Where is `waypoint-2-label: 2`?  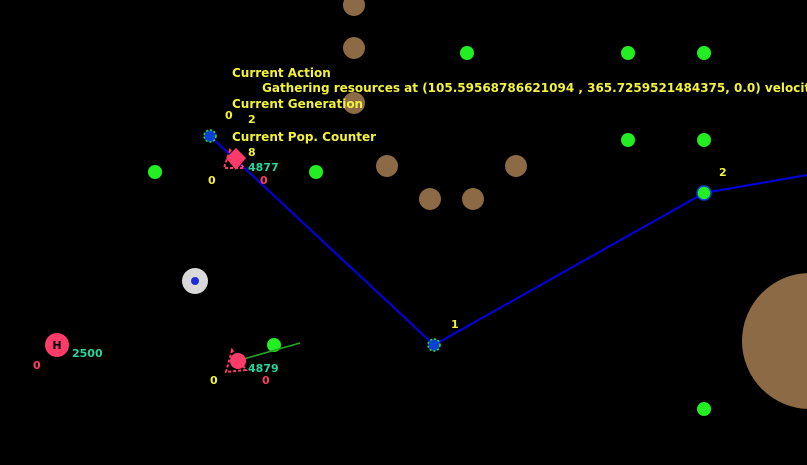
waypoint-2-label: 2 is located at coordinates (723, 172).